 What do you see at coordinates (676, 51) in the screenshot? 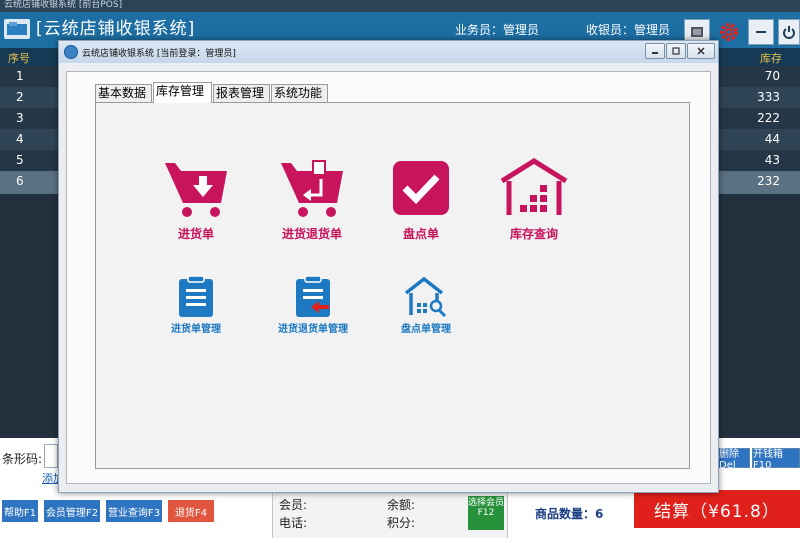
I see `dialog-maximize-icon` at bounding box center [676, 51].